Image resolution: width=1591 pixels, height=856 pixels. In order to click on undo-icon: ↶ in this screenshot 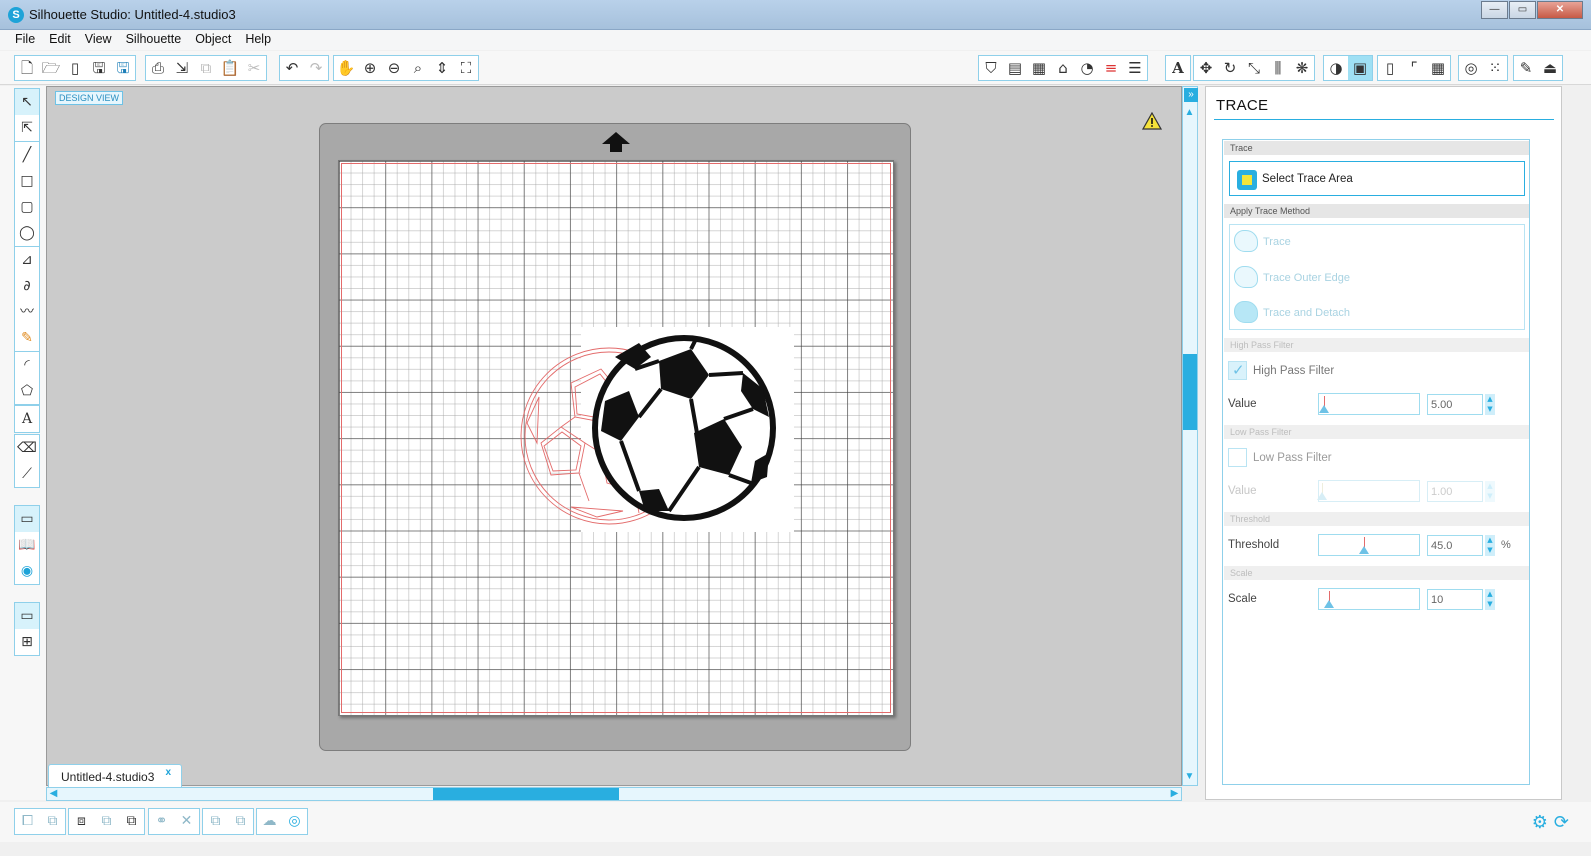, I will do `click(292, 68)`.